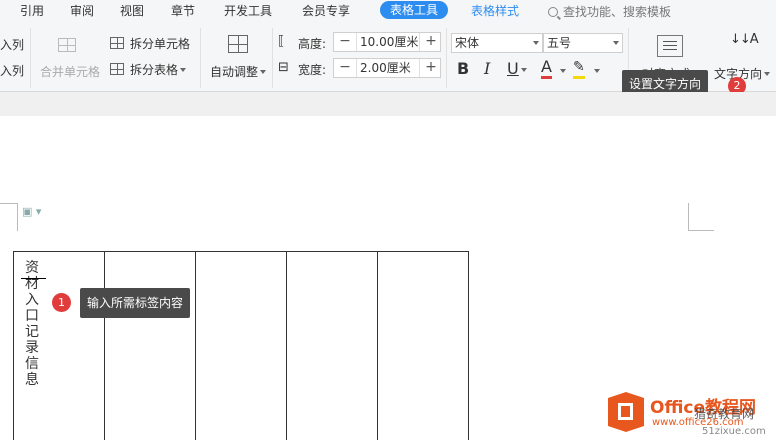  I want to click on width-stepper: − 2.00厘米 +, so click(387, 68).